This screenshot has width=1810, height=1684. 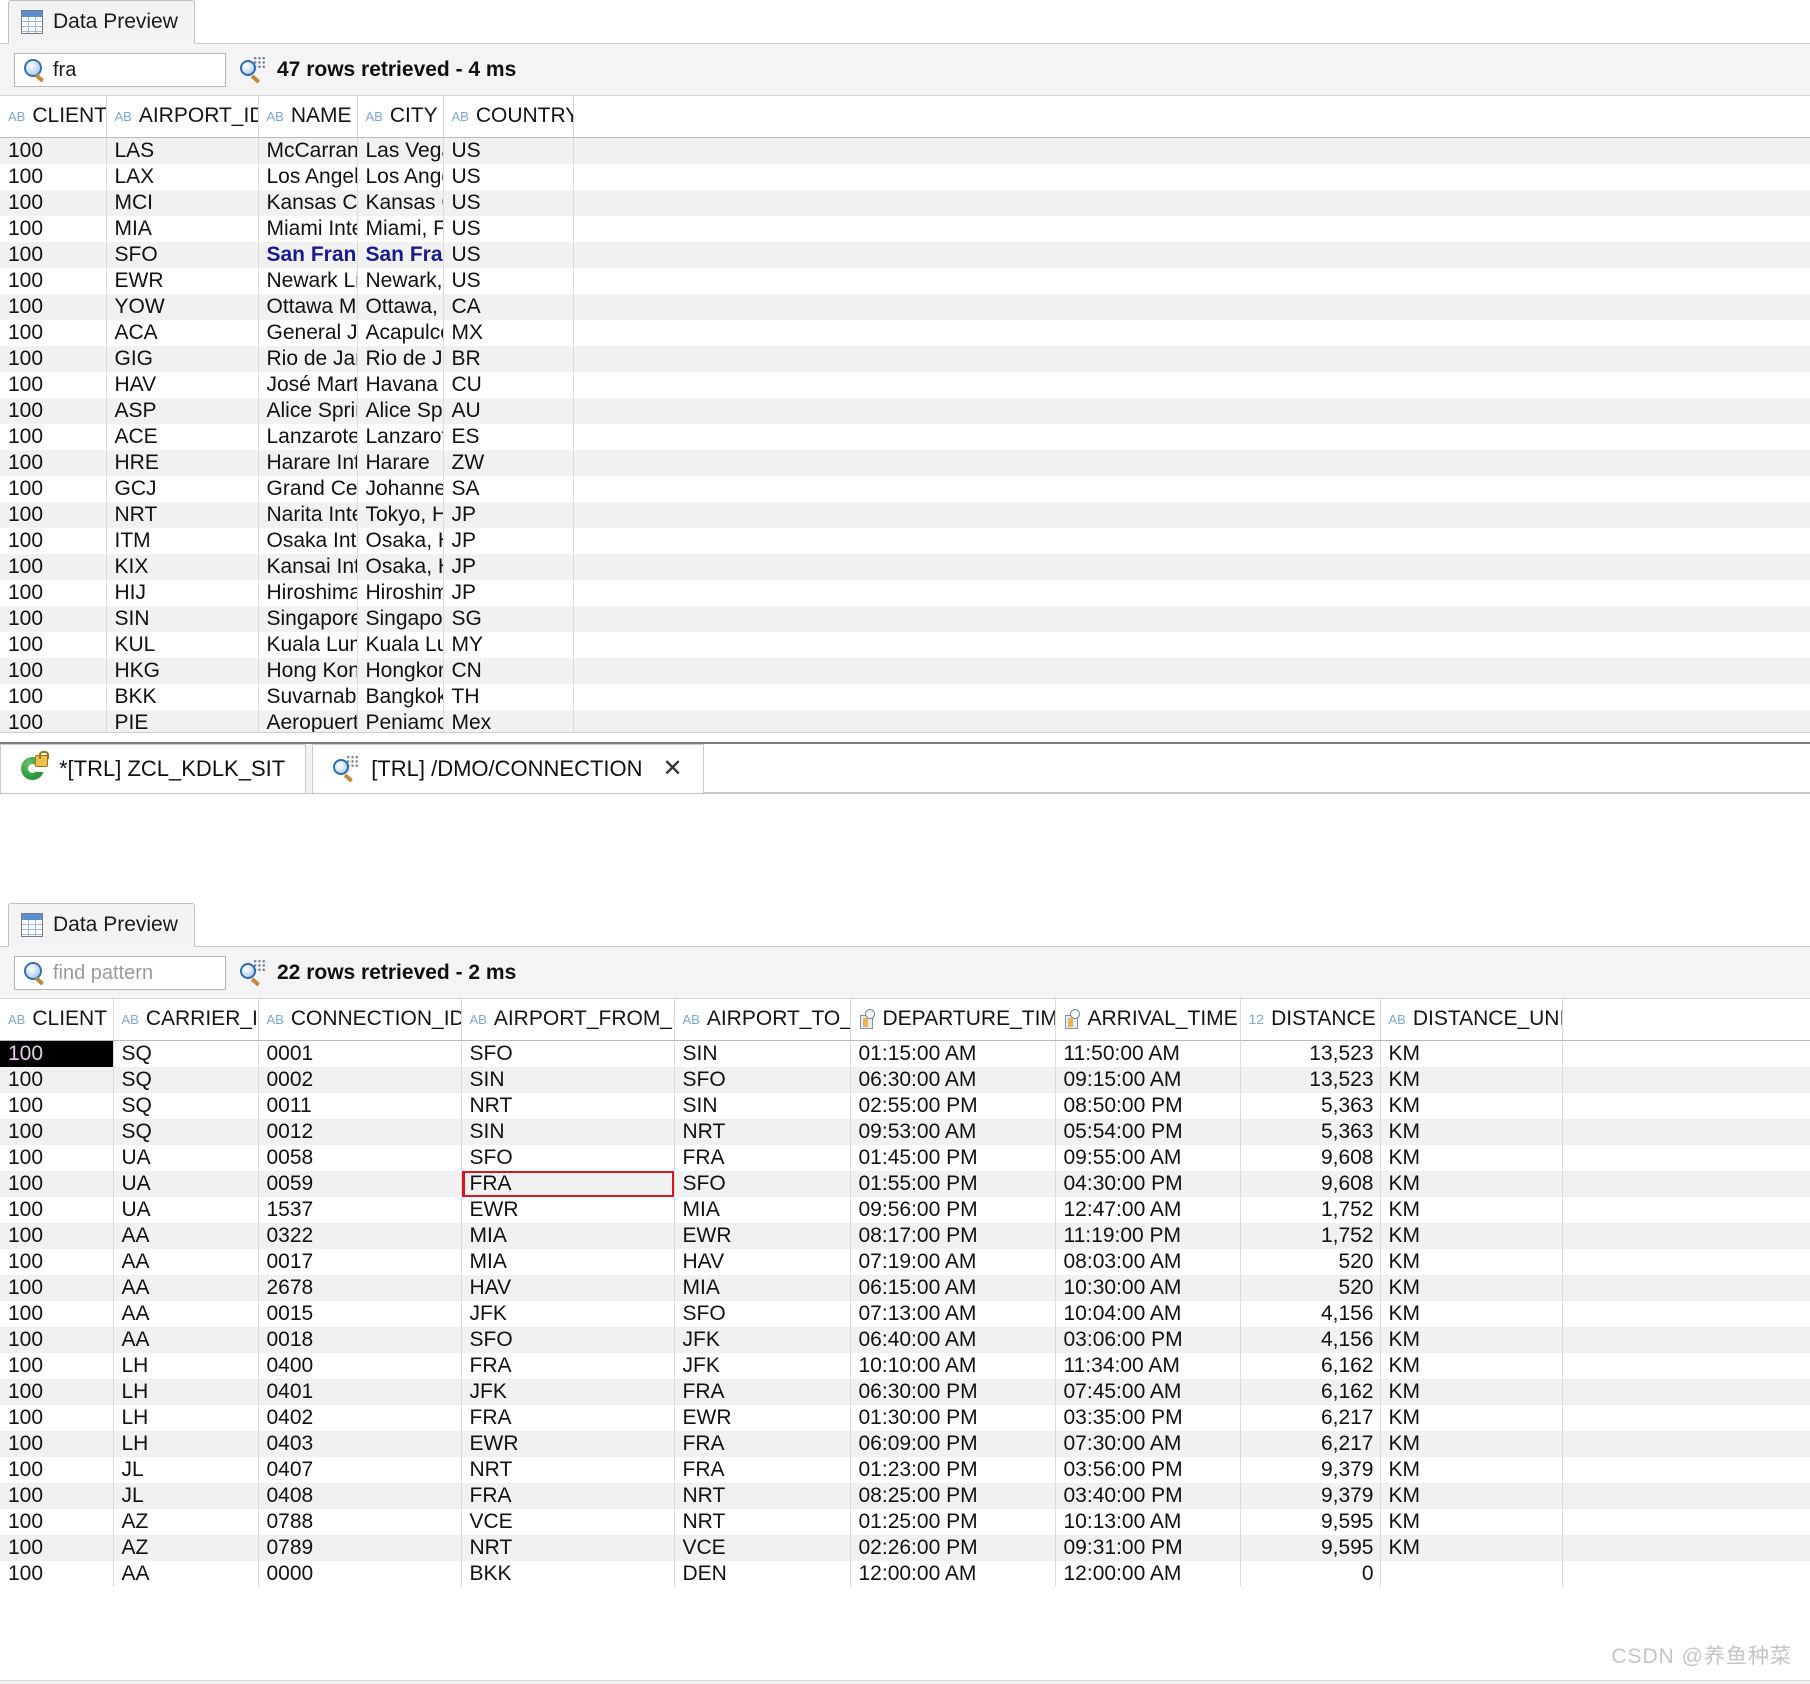 I want to click on table-row: 100SFOSan FrancSan FranUS, so click(x=905, y=254).